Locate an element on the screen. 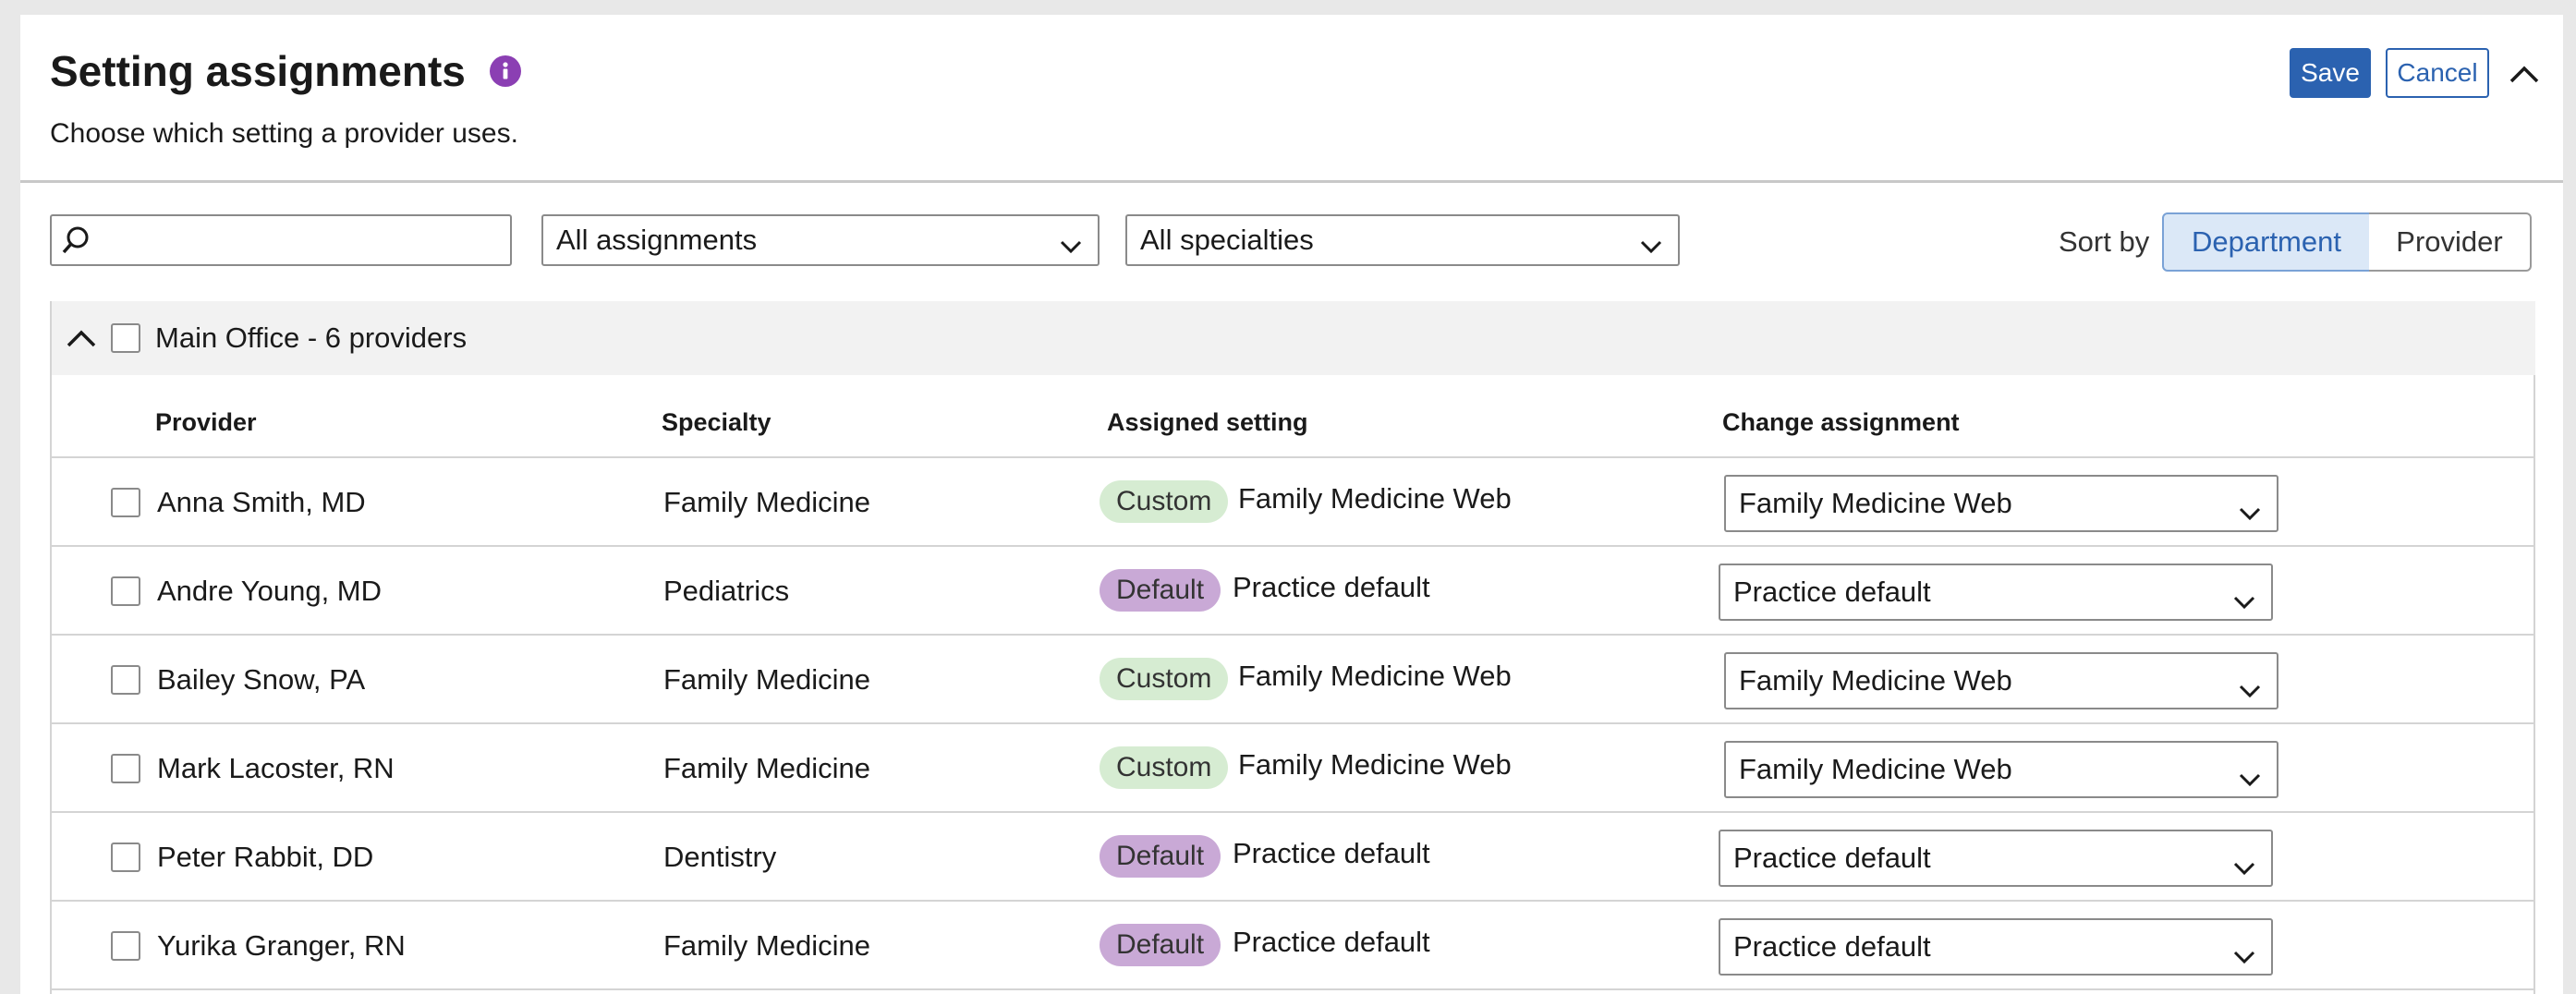 The width and height of the screenshot is (2576, 994). page-title-wrap: Setting assignments is located at coordinates (285, 71).